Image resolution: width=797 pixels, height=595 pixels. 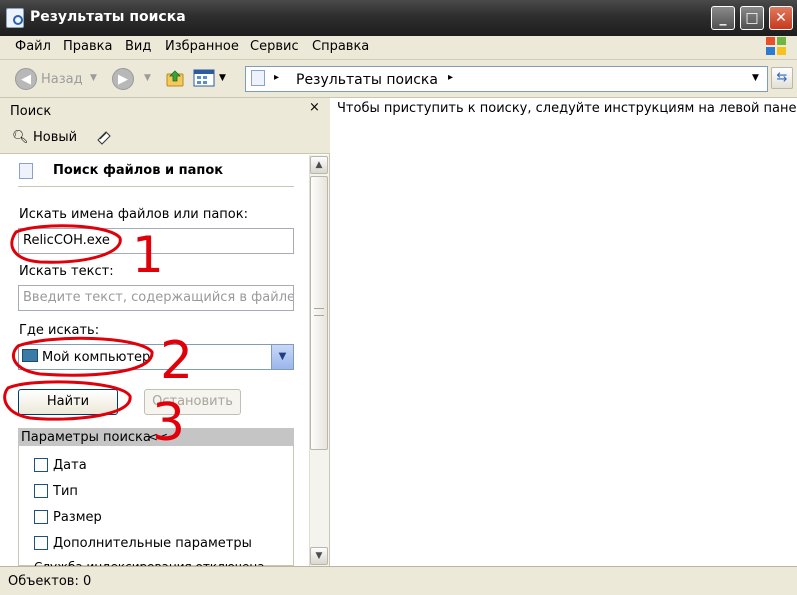 I want to click on annotation-number-3: 3, so click(x=168, y=423).